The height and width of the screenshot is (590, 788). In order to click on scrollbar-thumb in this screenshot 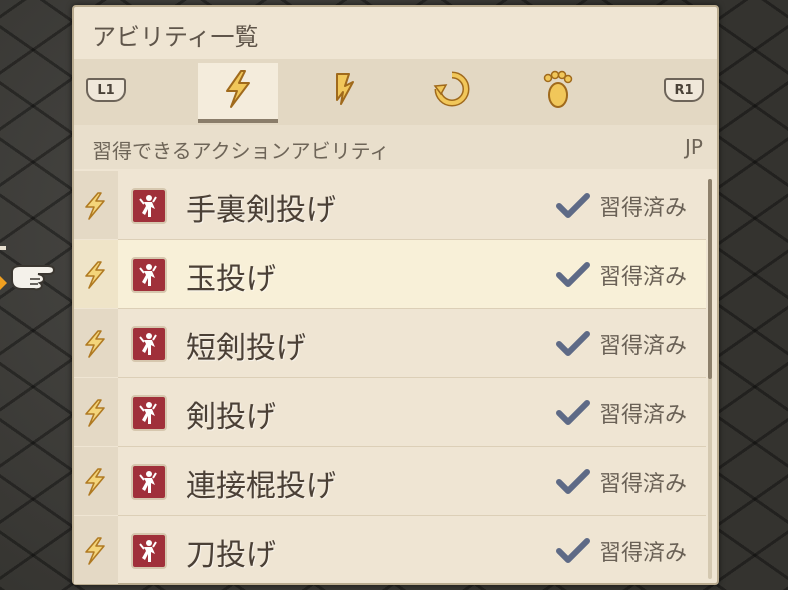, I will do `click(710, 279)`.